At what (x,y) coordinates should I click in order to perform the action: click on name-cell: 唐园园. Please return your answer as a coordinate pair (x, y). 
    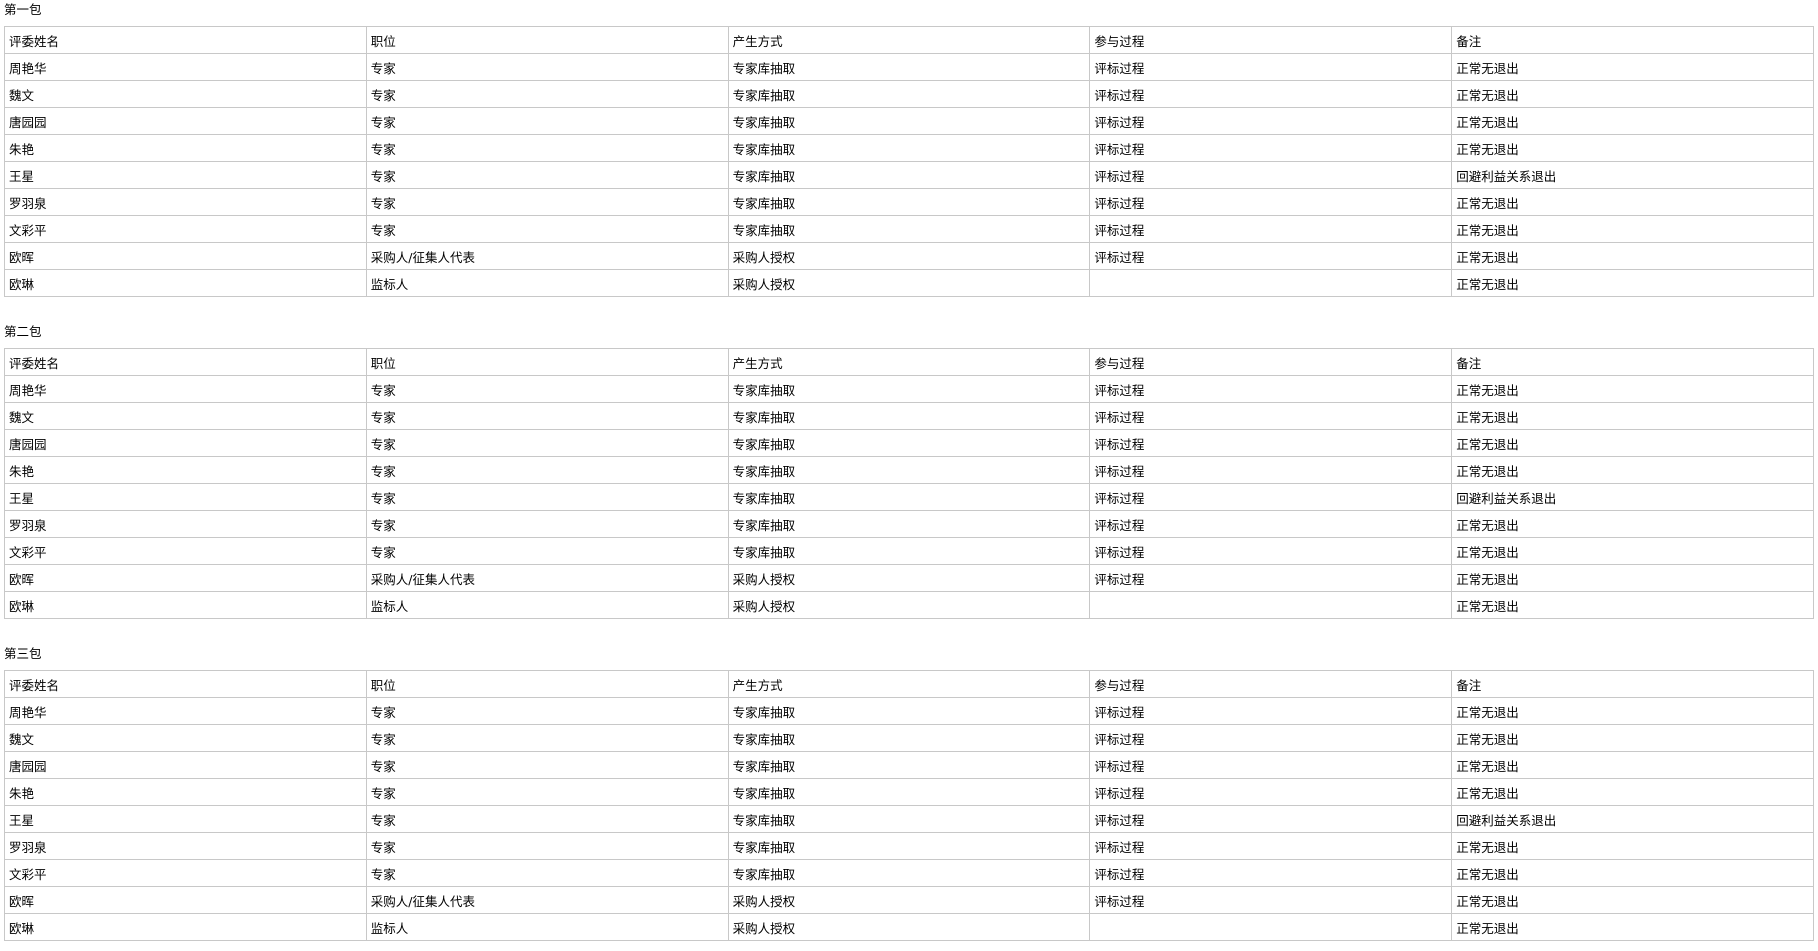
    Looking at the image, I should click on (185, 765).